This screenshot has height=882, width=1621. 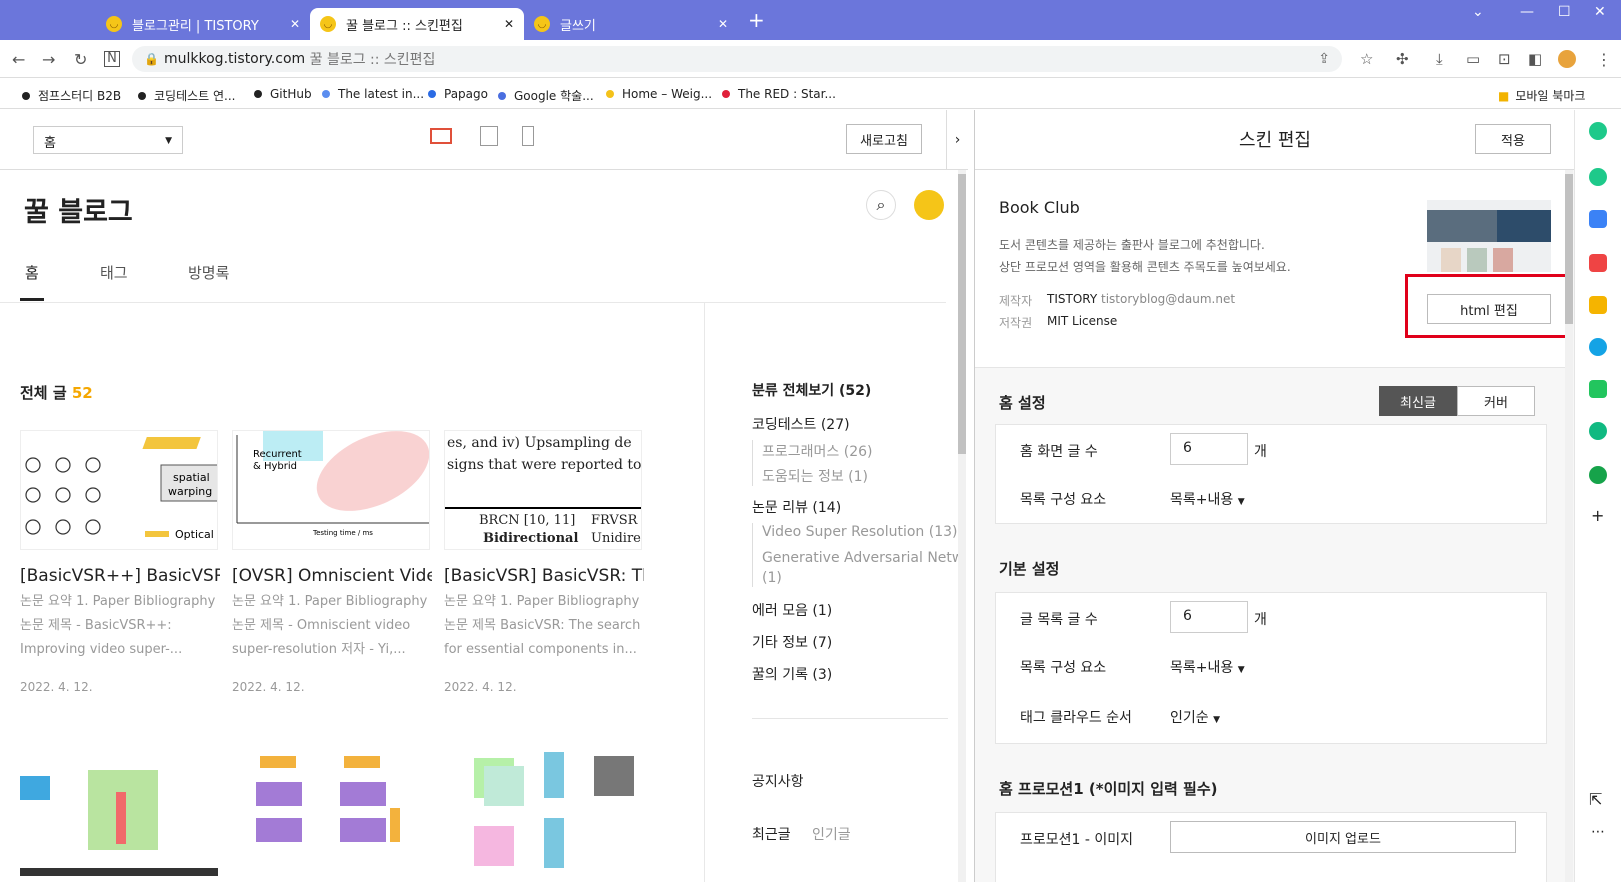 What do you see at coordinates (1598, 305) in the screenshot?
I see `star-icon` at bounding box center [1598, 305].